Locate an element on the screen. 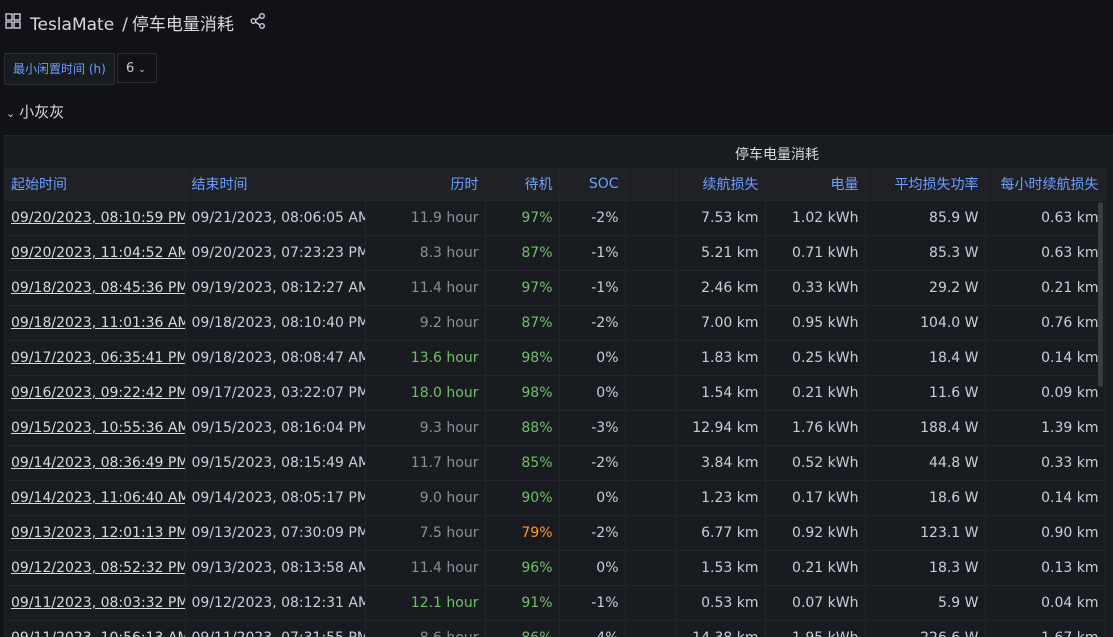 This screenshot has height=637, width=1113. breadcrumb: TeslaMate/停车电量消耗 is located at coordinates (132, 22).